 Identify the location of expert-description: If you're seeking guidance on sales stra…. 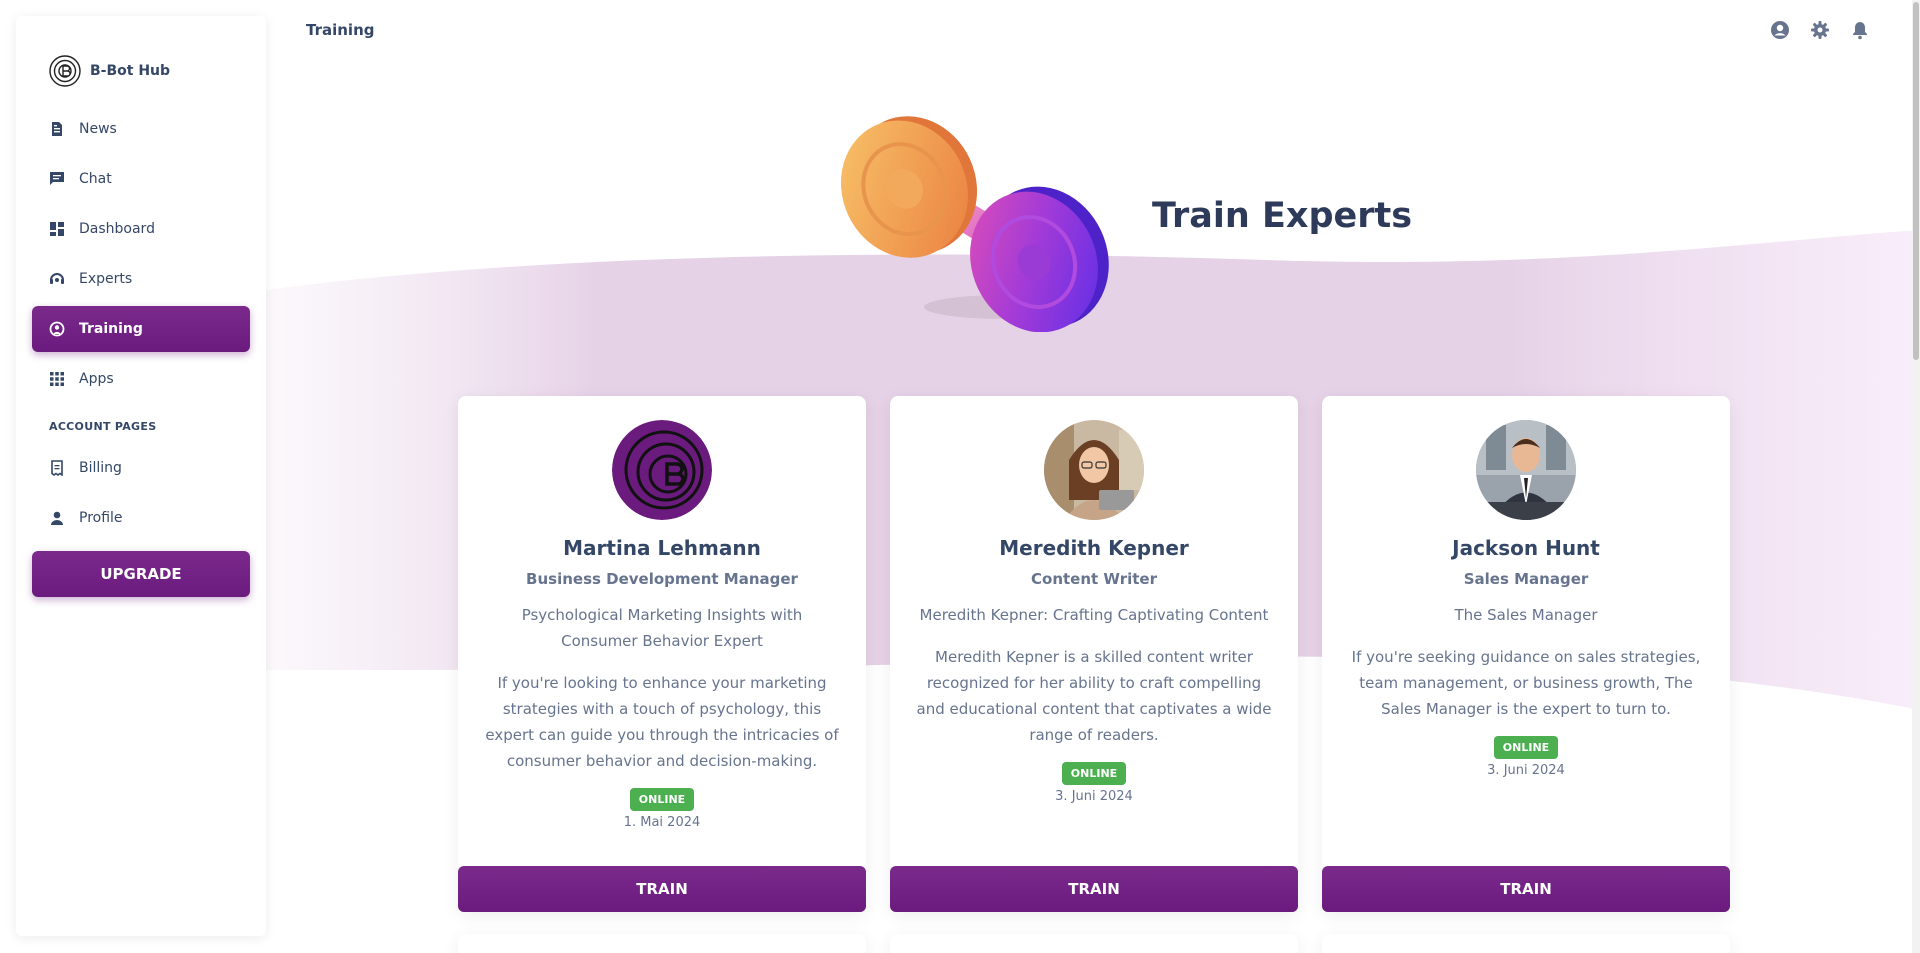
(1526, 683).